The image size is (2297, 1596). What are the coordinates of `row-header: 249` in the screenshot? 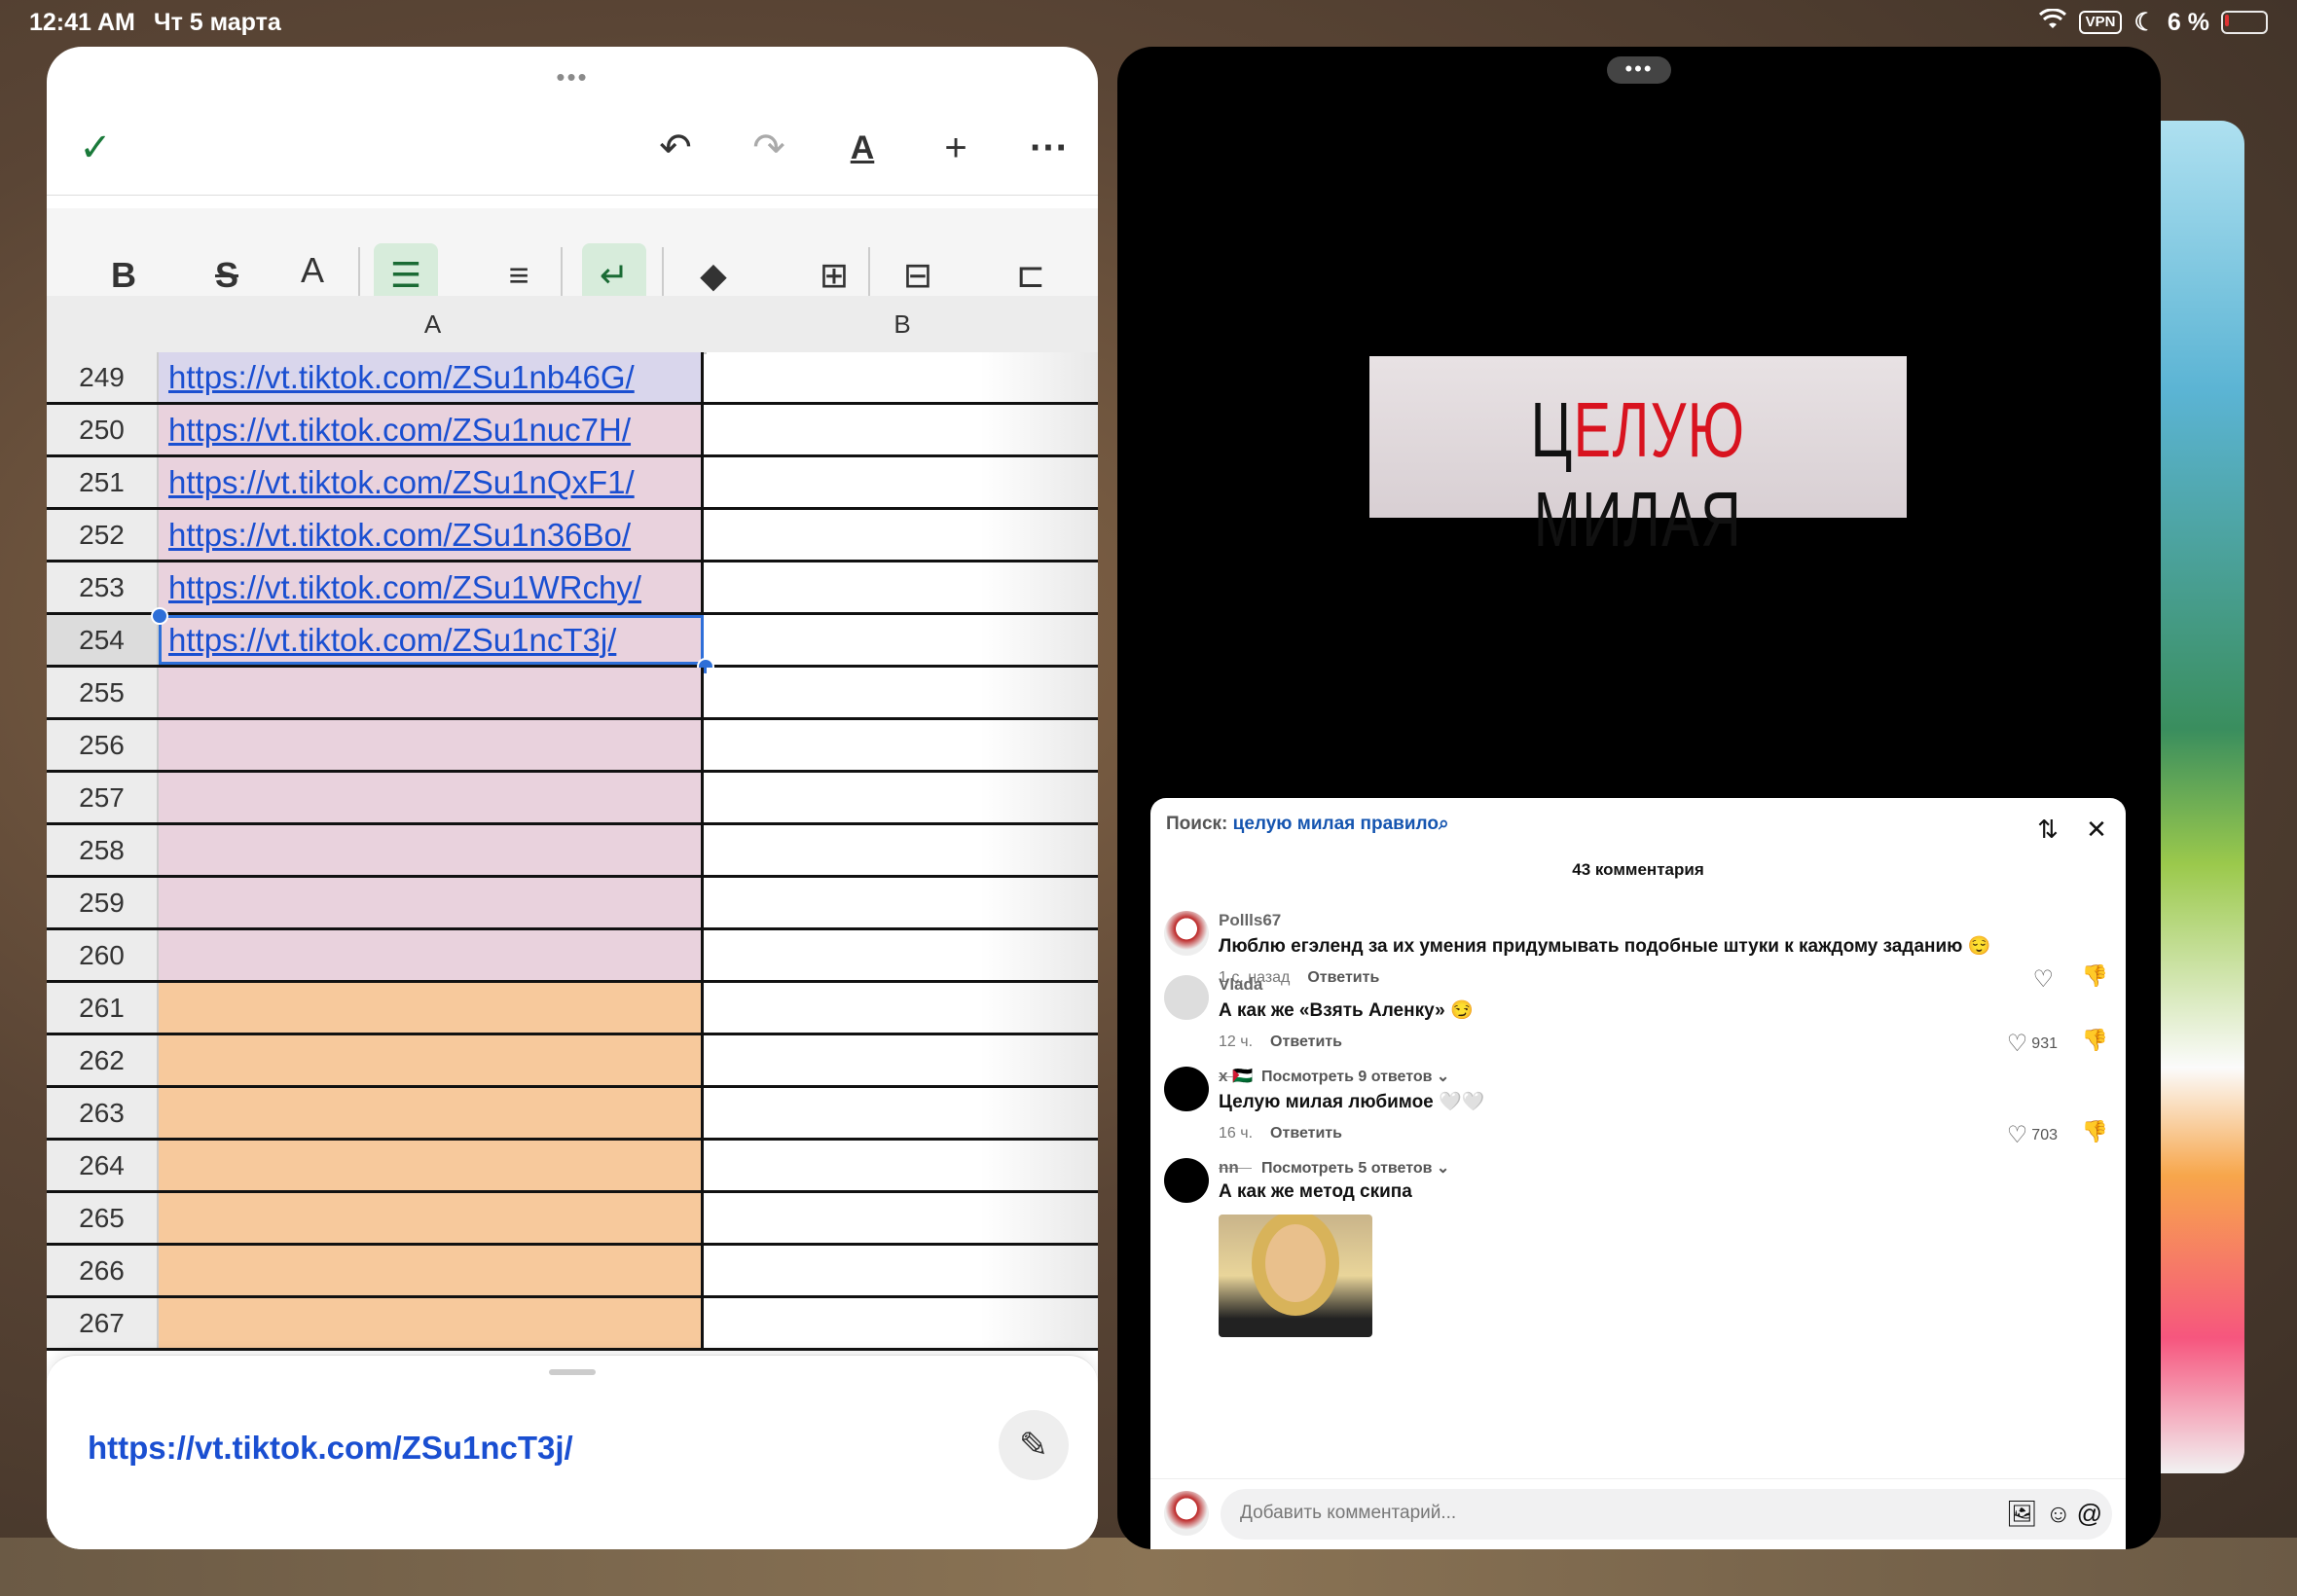 It's located at (103, 377).